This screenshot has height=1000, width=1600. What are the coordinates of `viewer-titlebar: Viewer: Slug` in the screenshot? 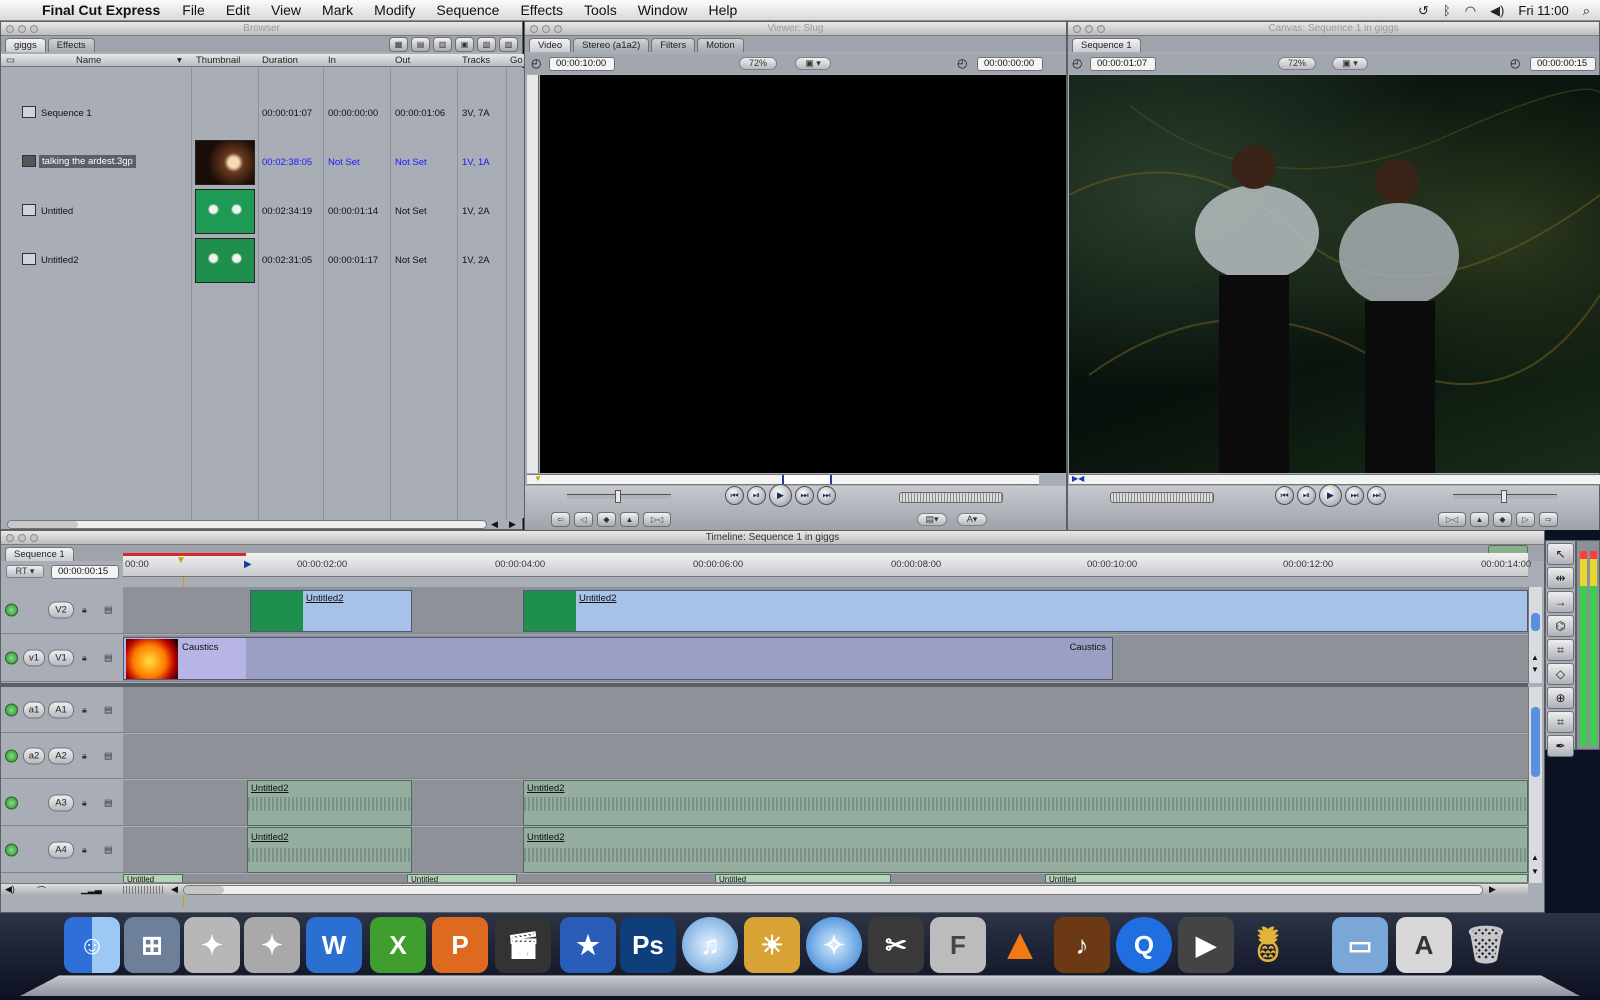 It's located at (795, 29).